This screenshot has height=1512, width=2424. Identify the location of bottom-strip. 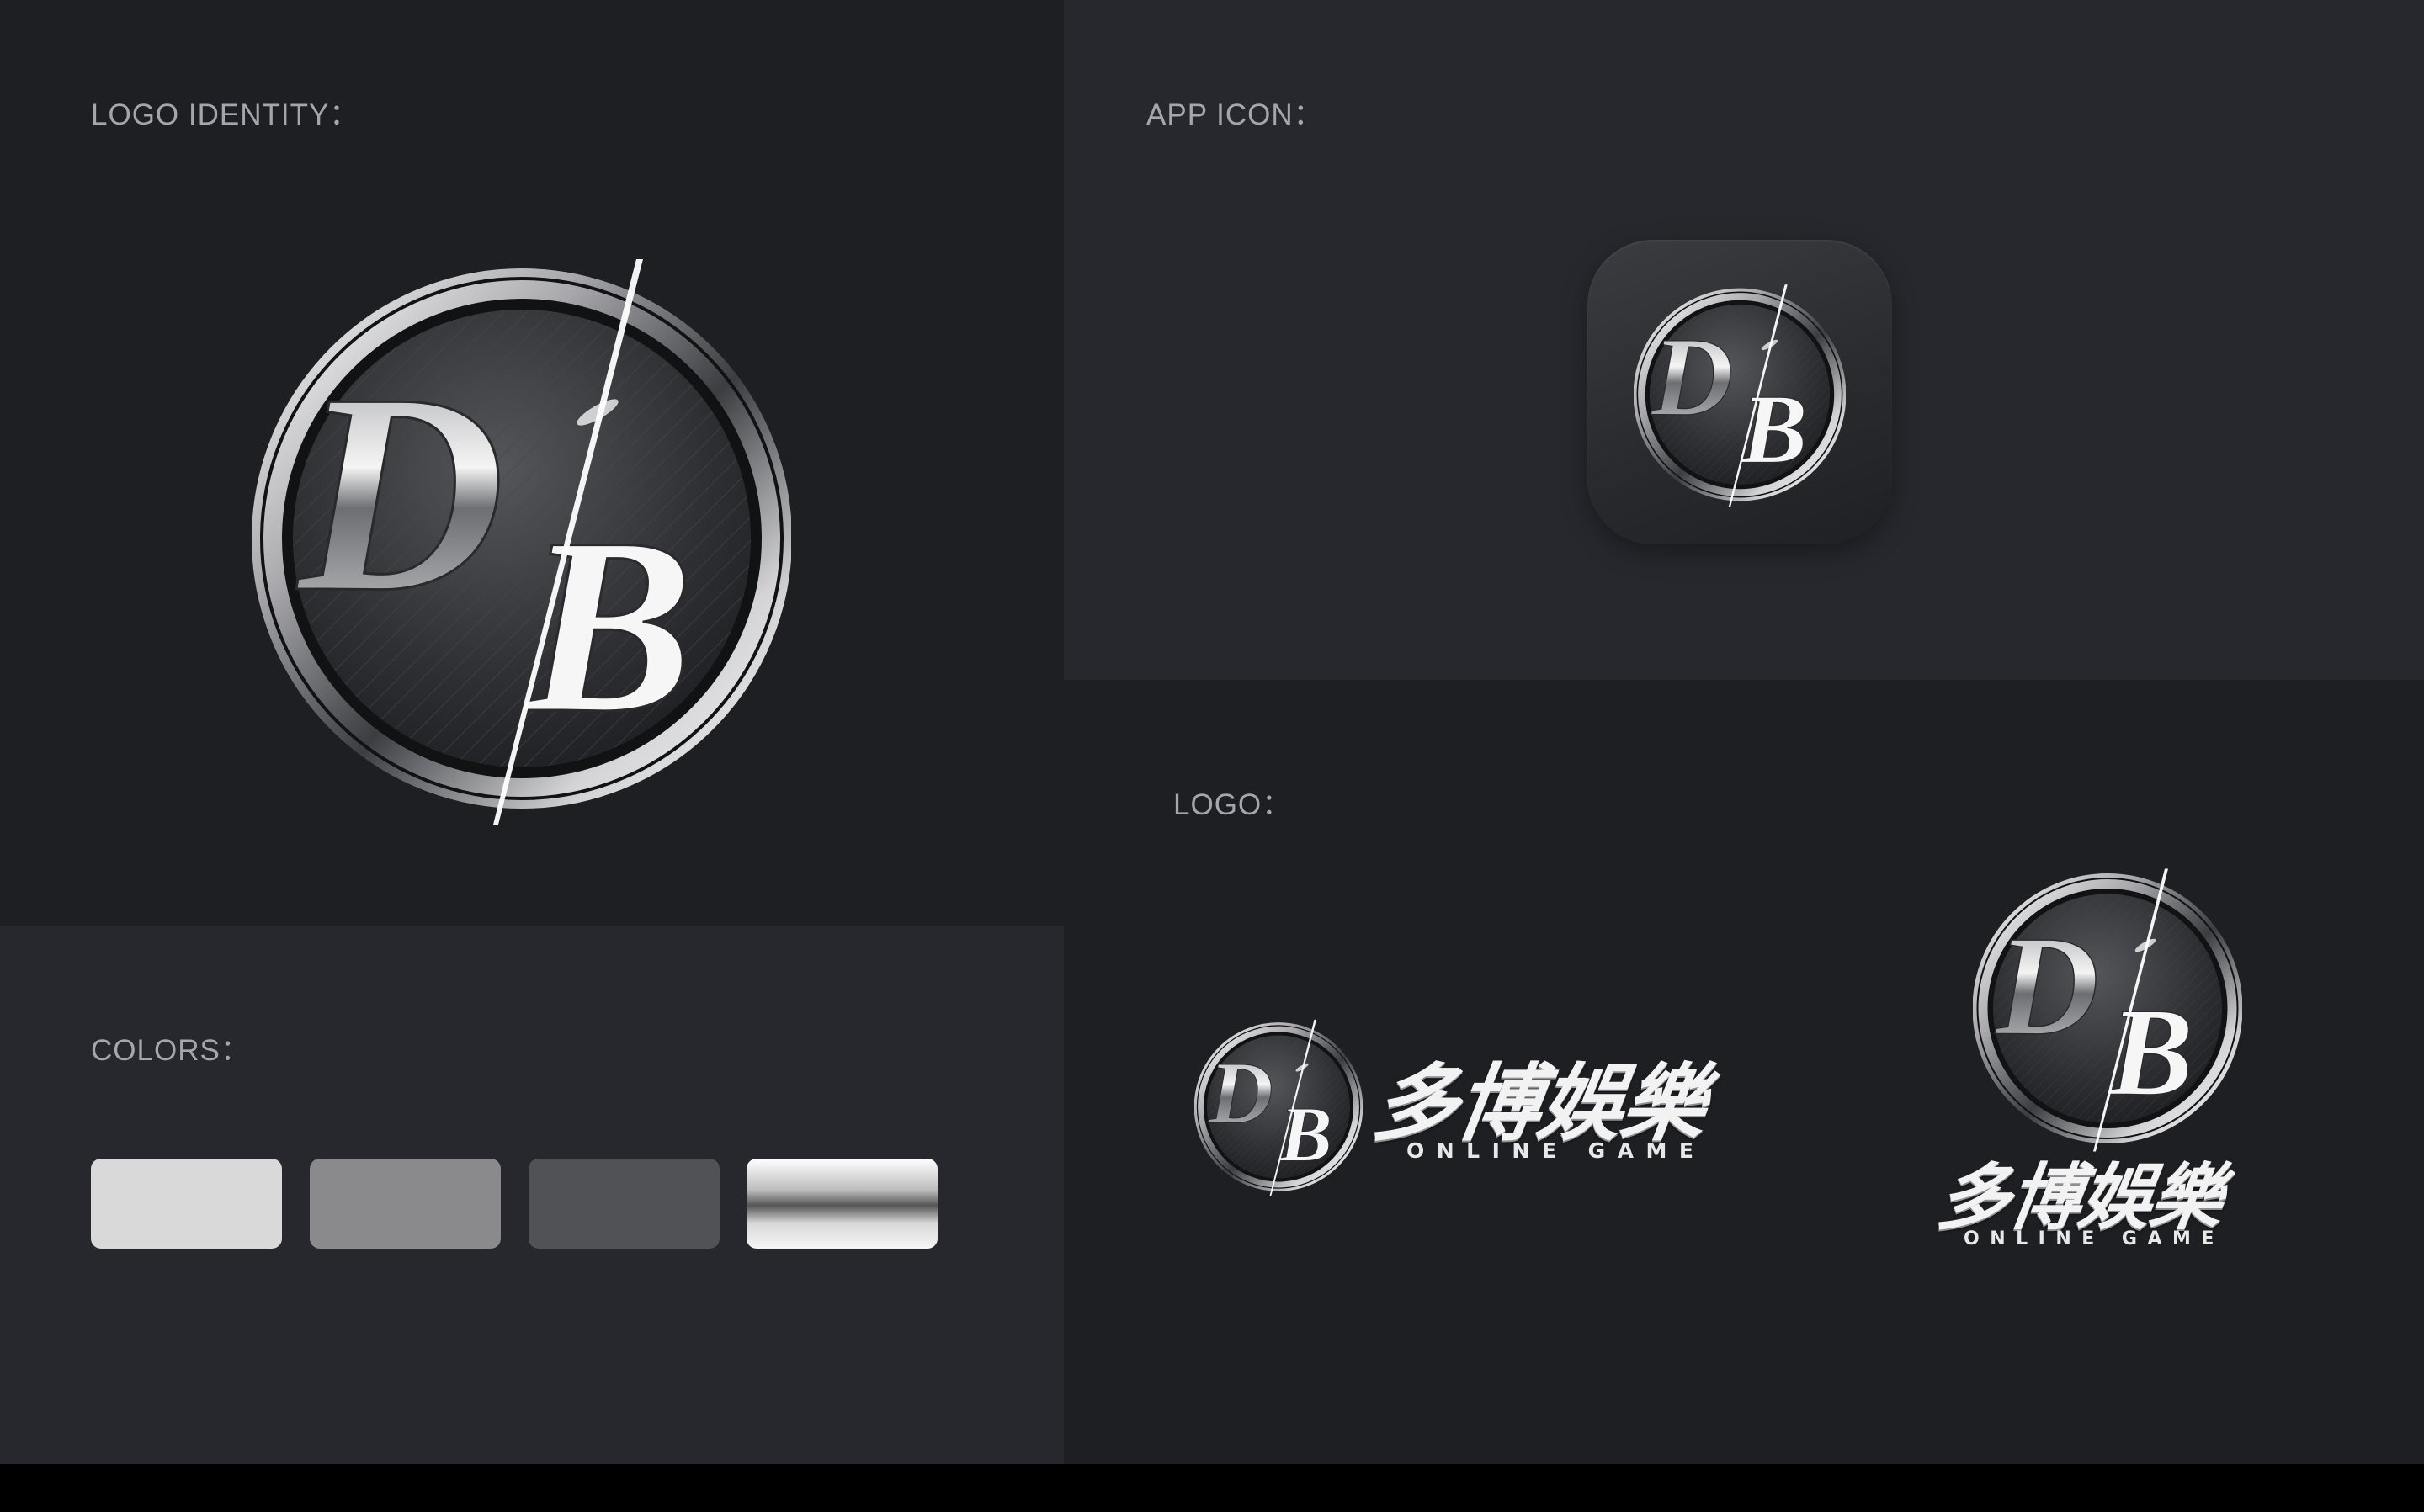
(1212, 1488).